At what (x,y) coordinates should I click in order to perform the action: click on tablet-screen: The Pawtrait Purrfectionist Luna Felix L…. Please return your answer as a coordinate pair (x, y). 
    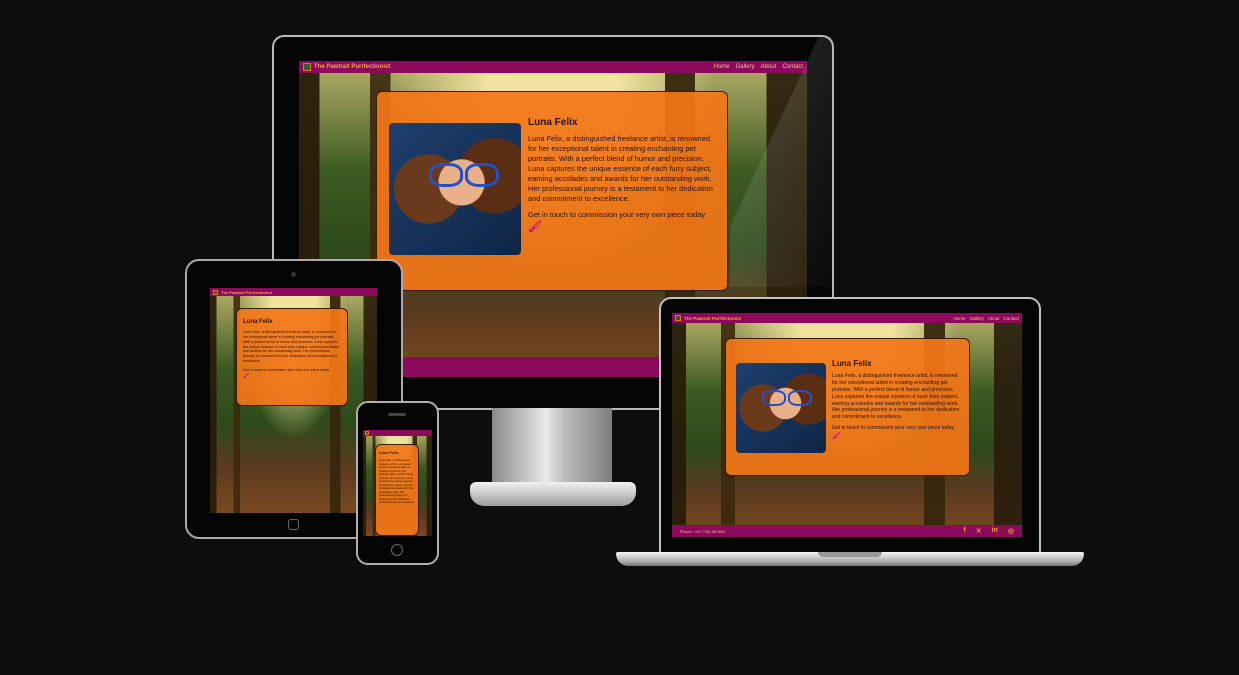
    Looking at the image, I should click on (293, 400).